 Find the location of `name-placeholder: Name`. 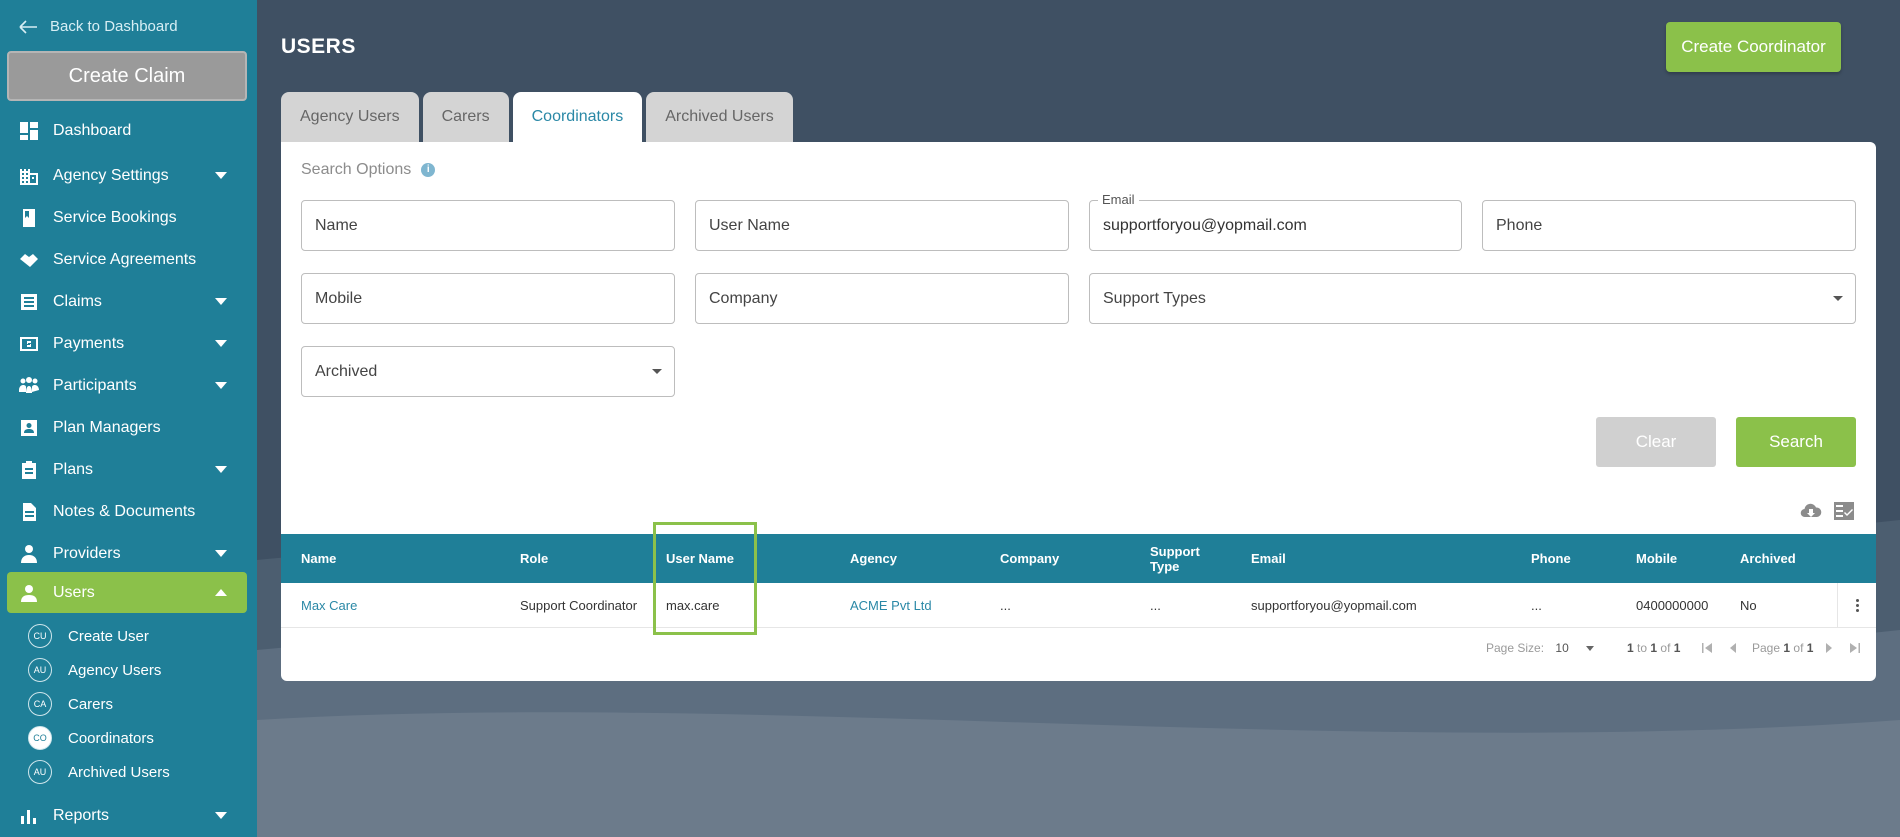

name-placeholder: Name is located at coordinates (336, 225).